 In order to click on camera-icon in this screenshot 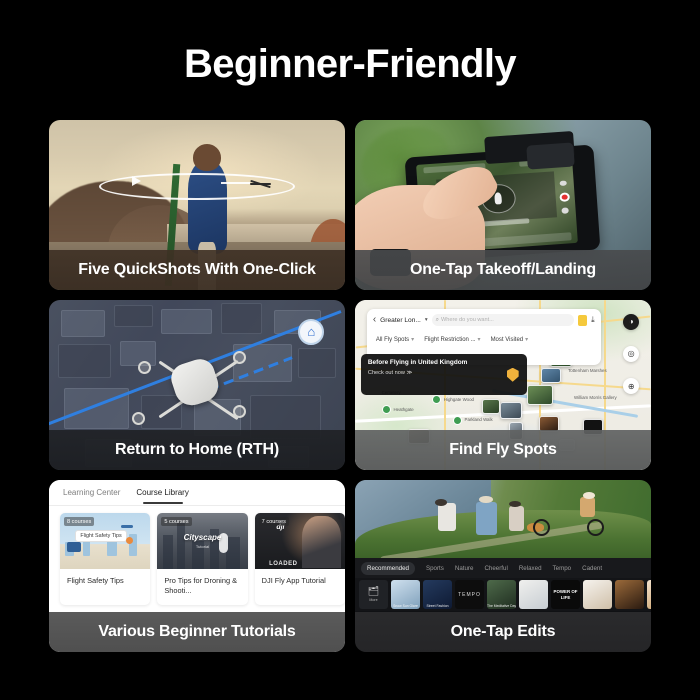, I will do `click(74, 547)`.